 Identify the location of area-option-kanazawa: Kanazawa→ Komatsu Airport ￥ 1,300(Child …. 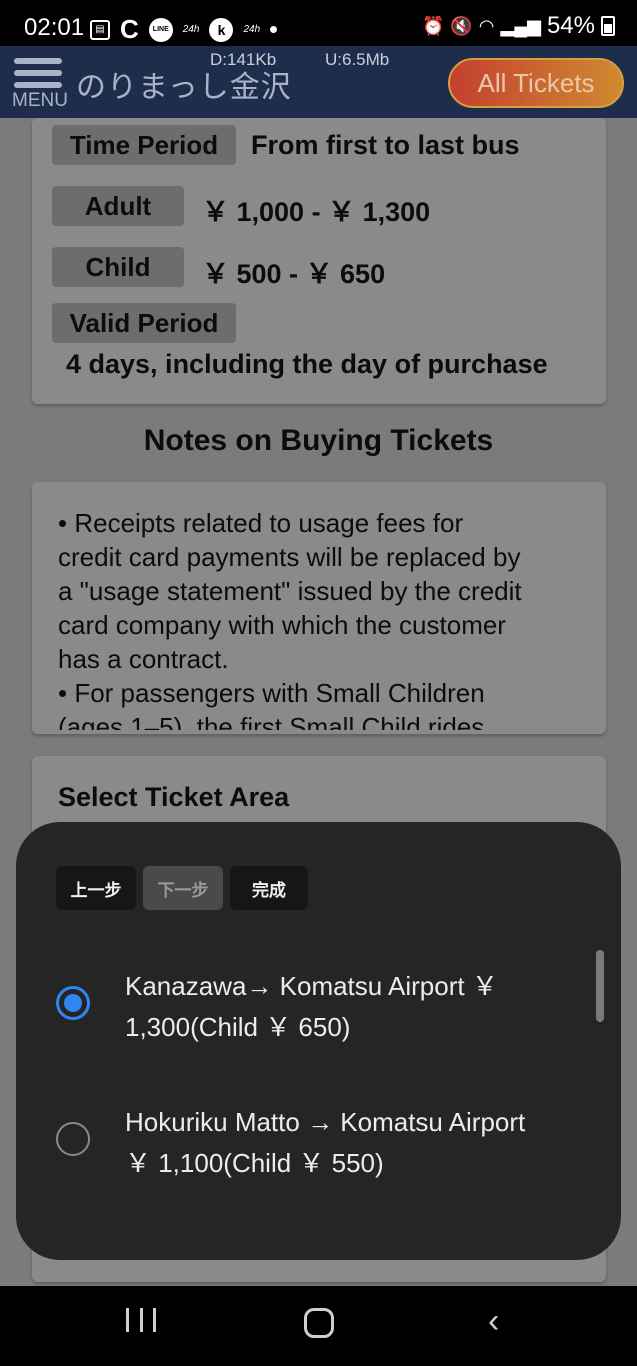
(318, 1012).